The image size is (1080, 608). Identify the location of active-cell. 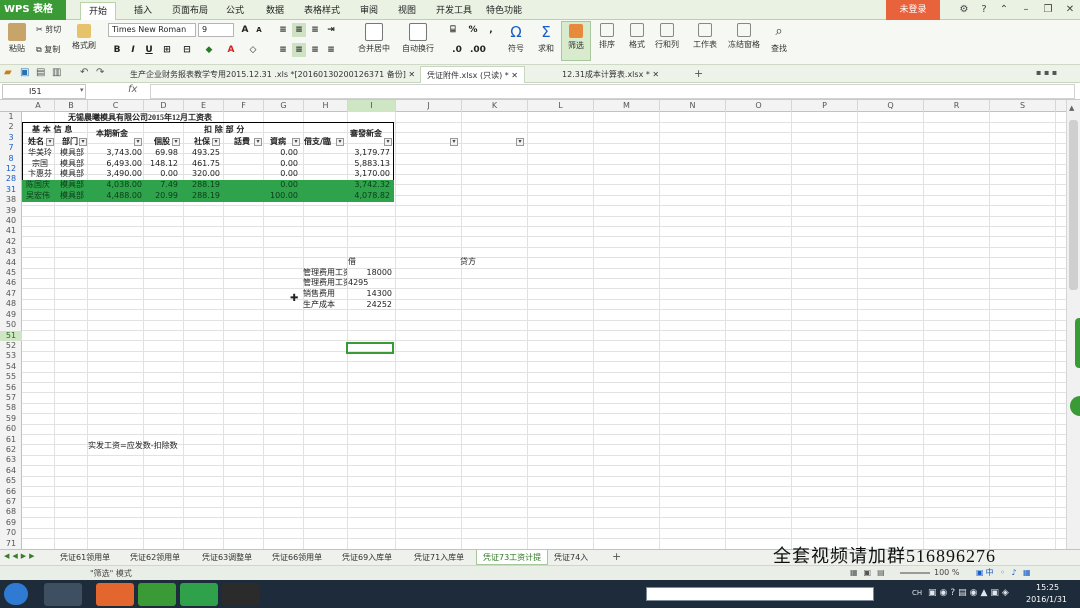
(370, 348).